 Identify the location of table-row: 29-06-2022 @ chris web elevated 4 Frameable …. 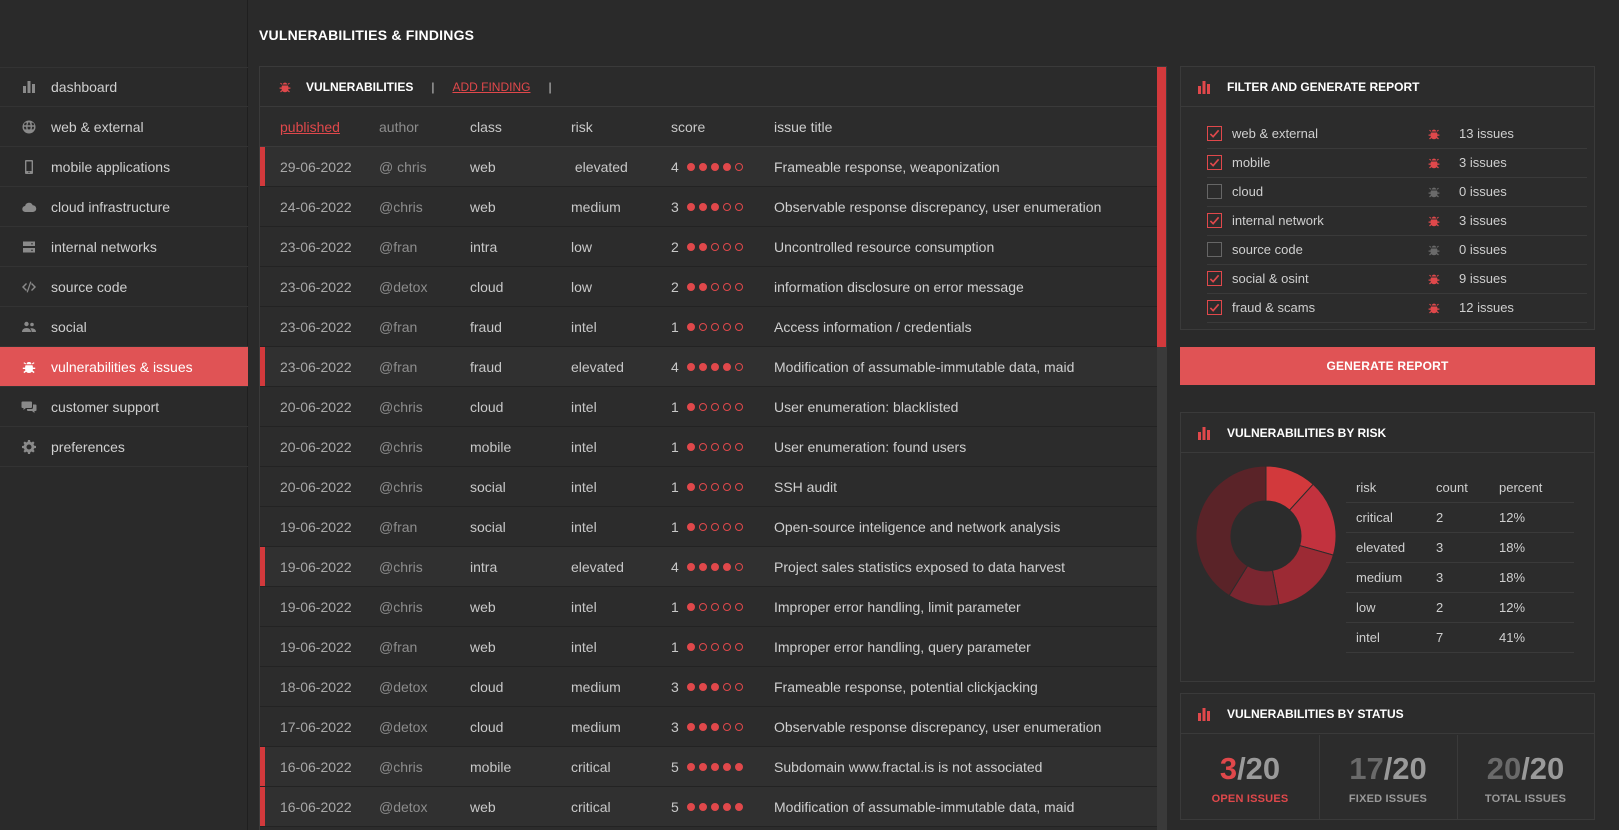
(713, 167).